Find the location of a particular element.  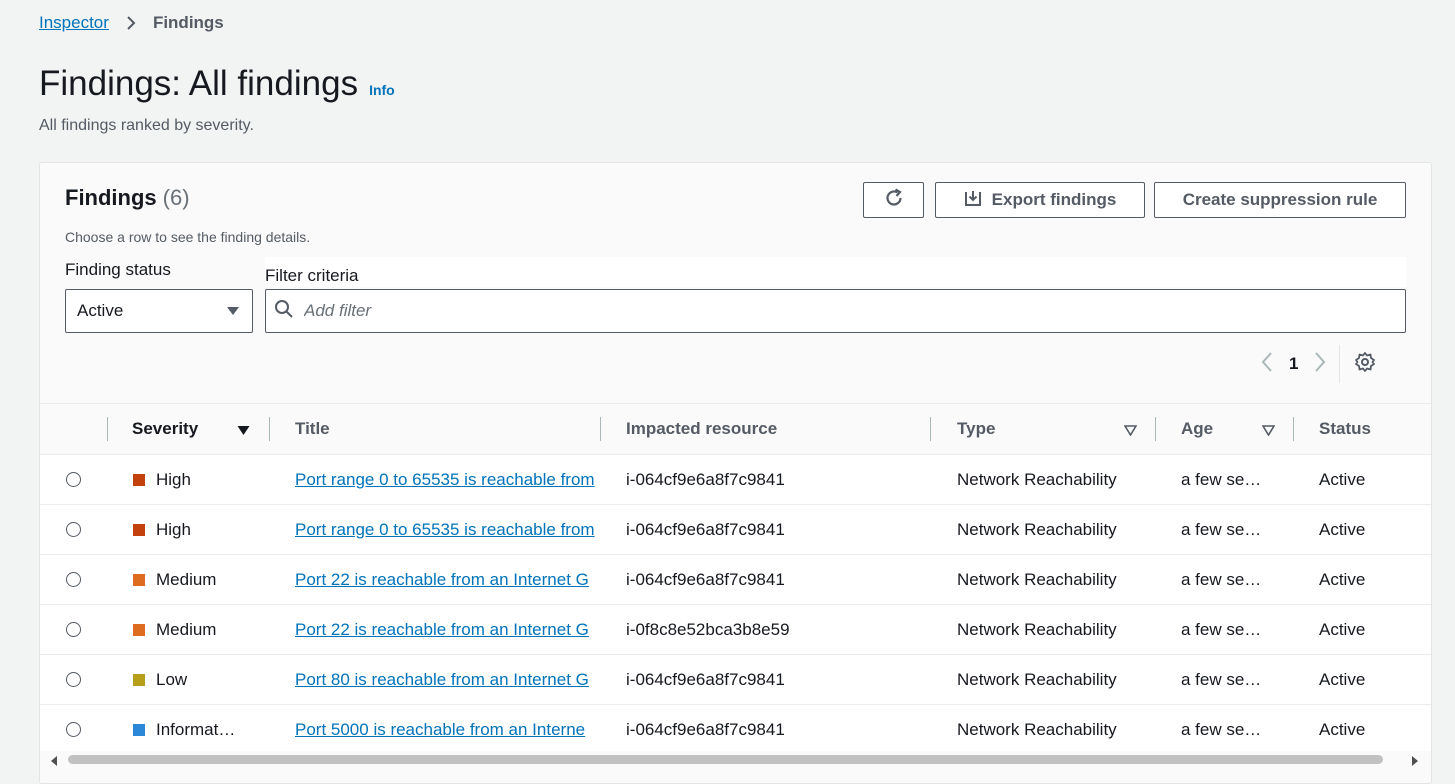

search-icon is located at coordinates (284, 311).